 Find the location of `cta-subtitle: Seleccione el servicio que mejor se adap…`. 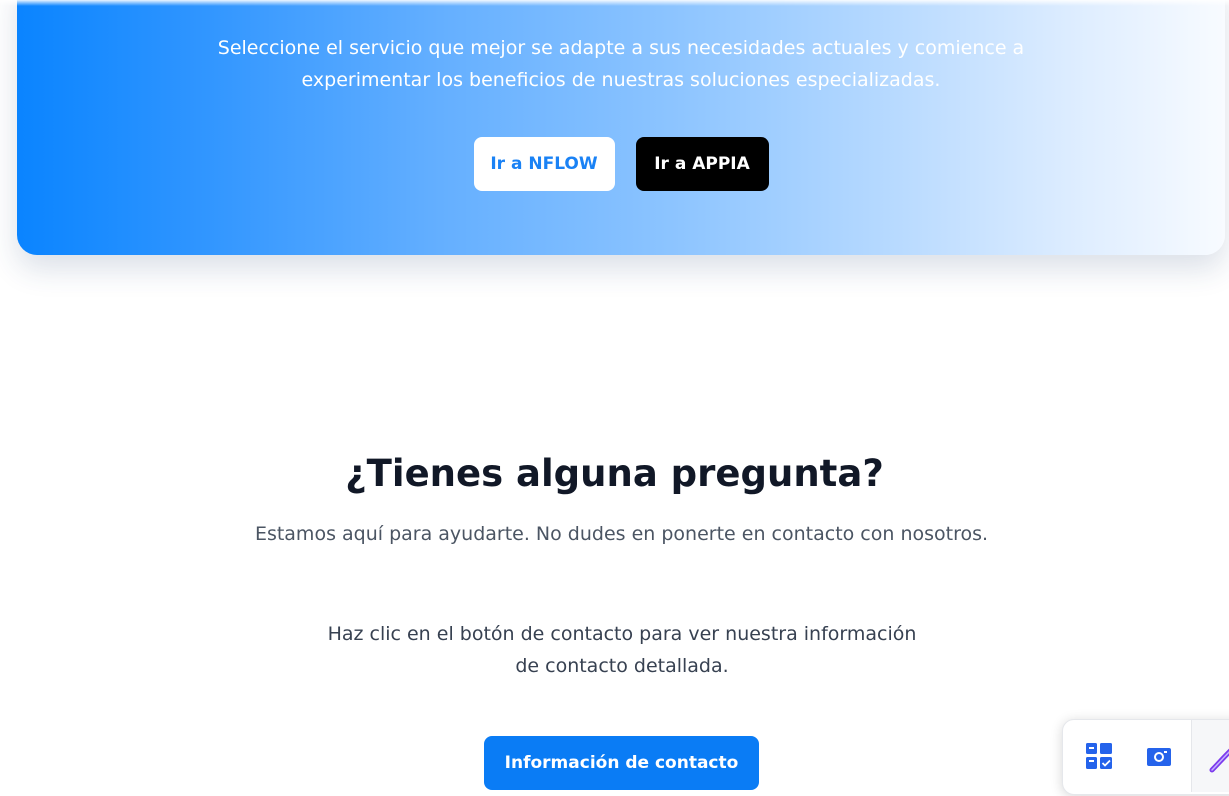

cta-subtitle: Seleccione el servicio que mejor se adap… is located at coordinates (621, 64).